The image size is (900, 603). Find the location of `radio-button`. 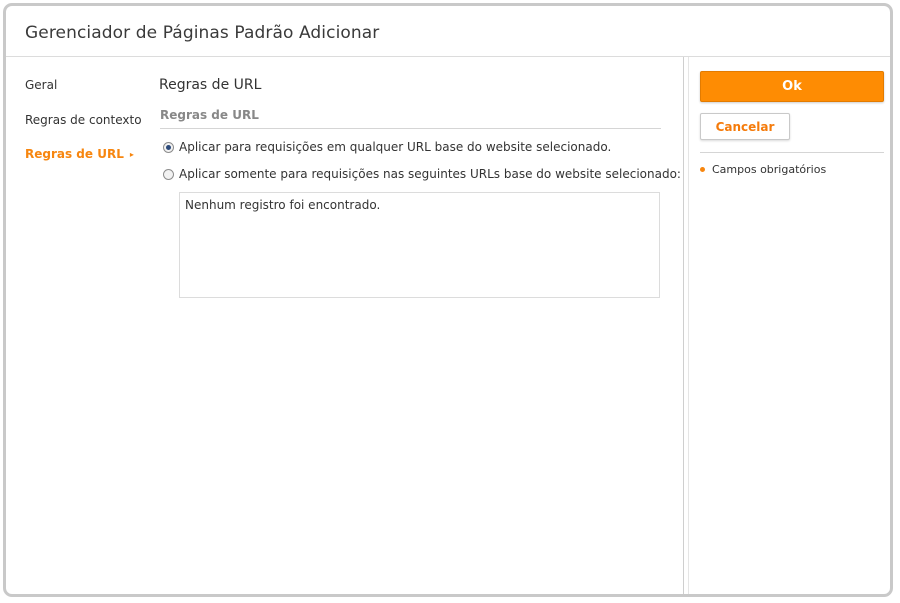

radio-button is located at coordinates (168, 174).